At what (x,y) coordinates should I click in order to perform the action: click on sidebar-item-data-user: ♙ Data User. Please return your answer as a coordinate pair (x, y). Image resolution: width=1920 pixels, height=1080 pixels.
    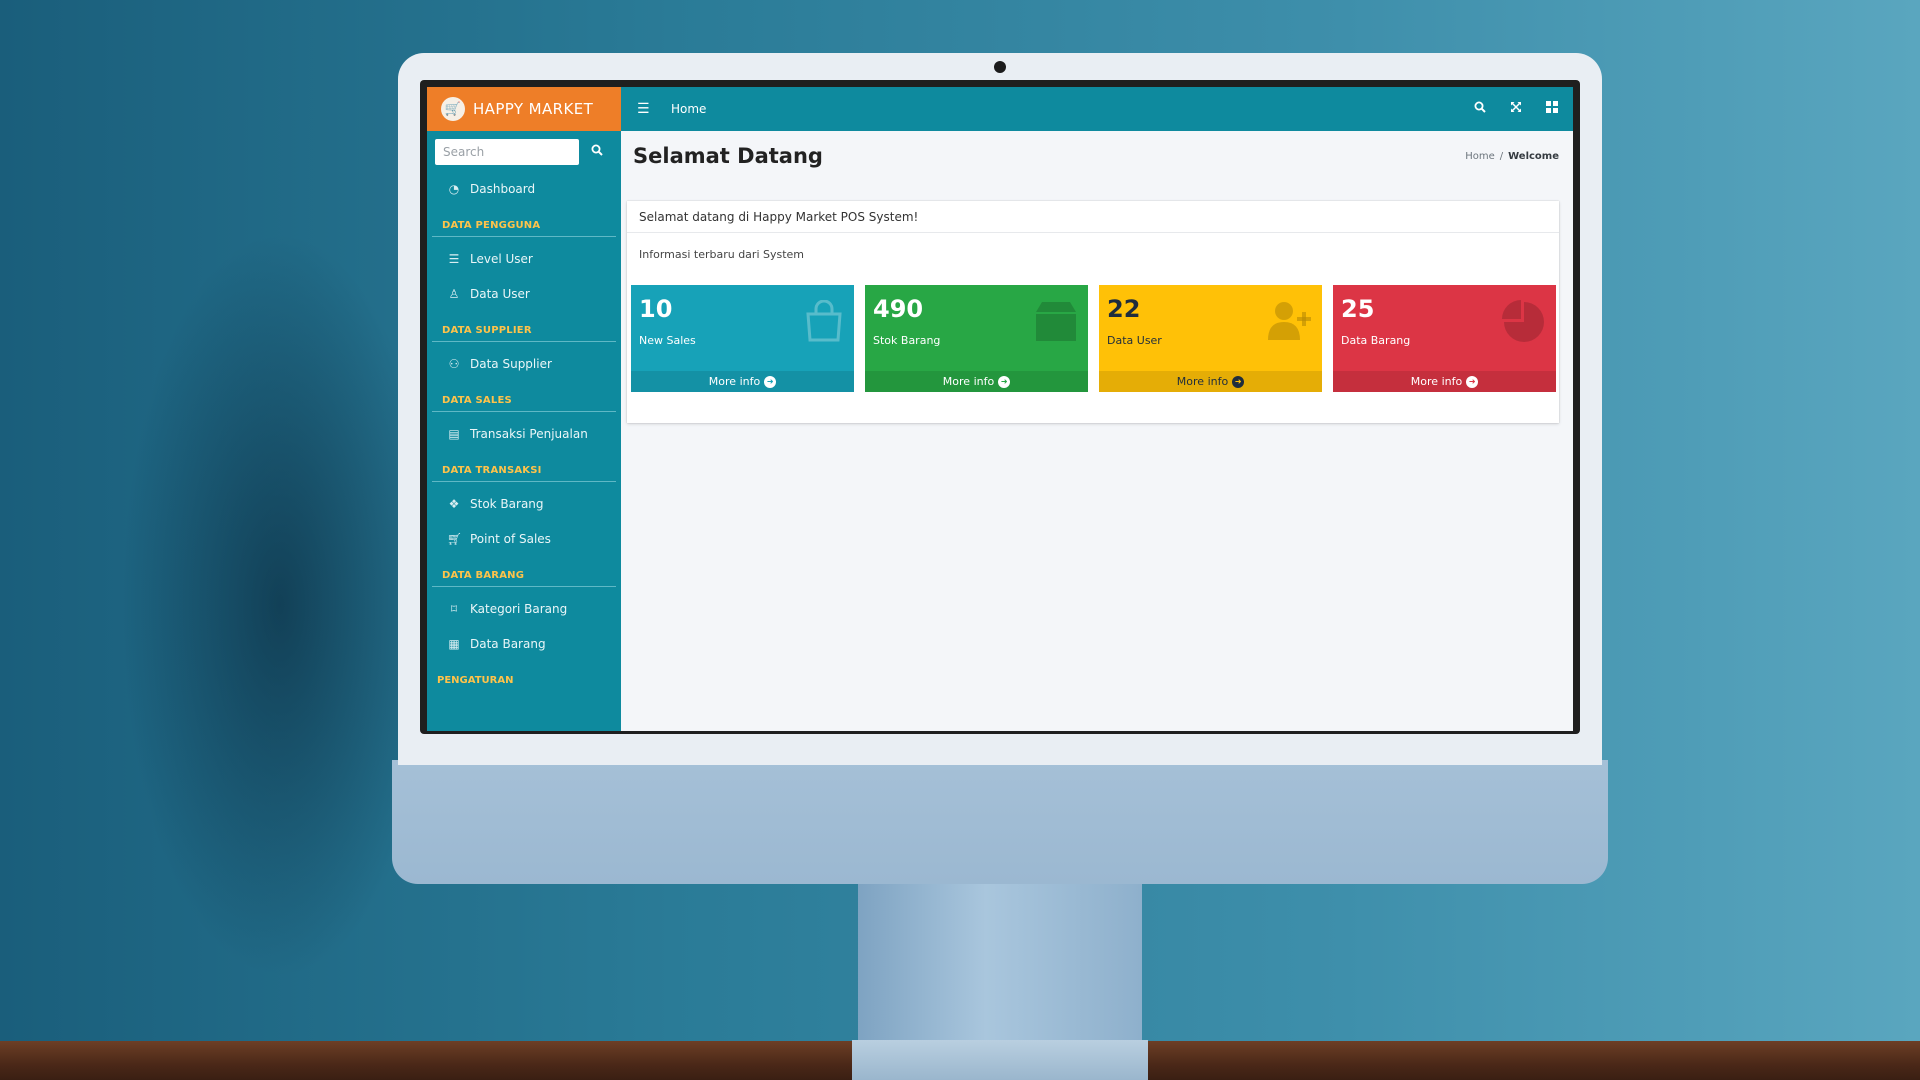
    Looking at the image, I should click on (524, 293).